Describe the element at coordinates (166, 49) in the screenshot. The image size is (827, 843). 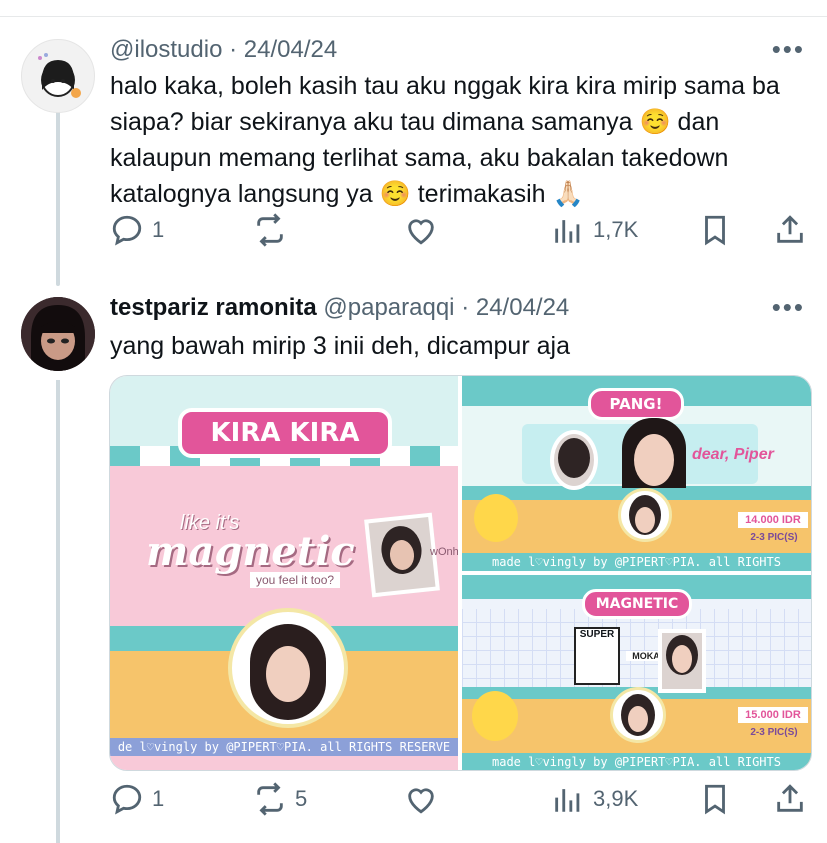
I see `handle: @ilostudio` at that location.